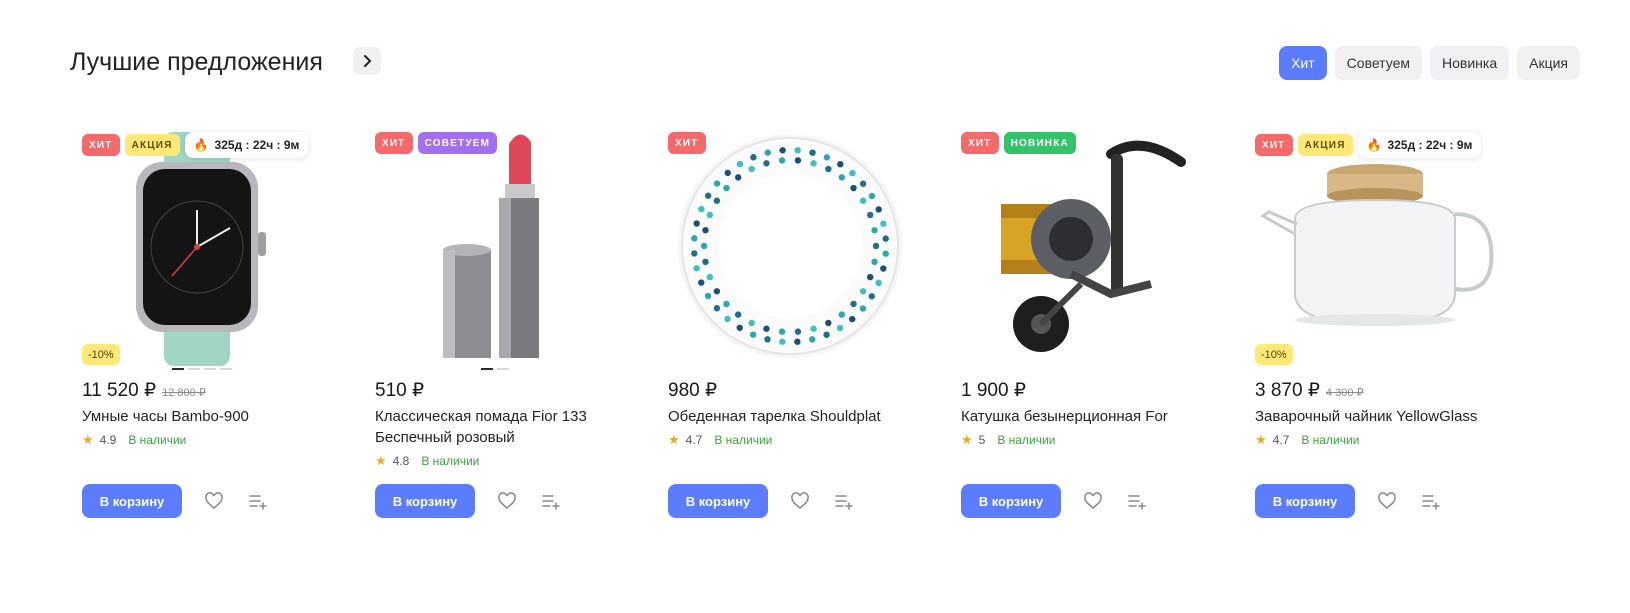 The height and width of the screenshot is (613, 1630). What do you see at coordinates (1377, 245) in the screenshot?
I see `teapot-image` at bounding box center [1377, 245].